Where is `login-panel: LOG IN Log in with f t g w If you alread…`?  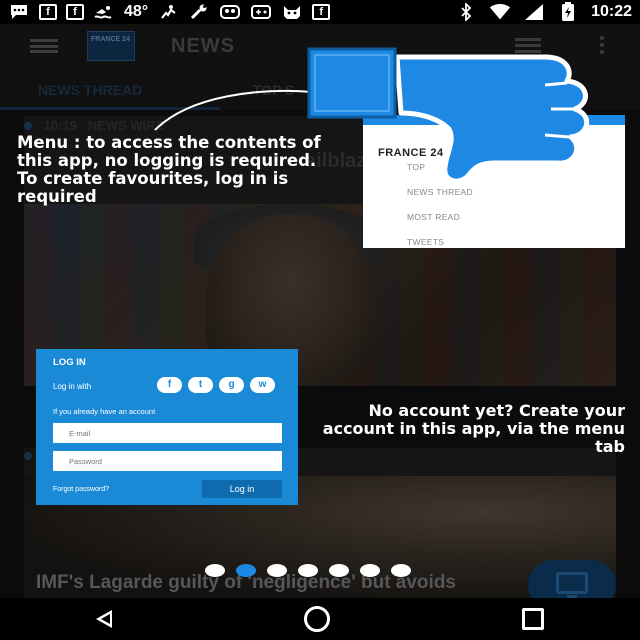
login-panel: LOG IN Log in with f t g w If you alread… is located at coordinates (167, 427).